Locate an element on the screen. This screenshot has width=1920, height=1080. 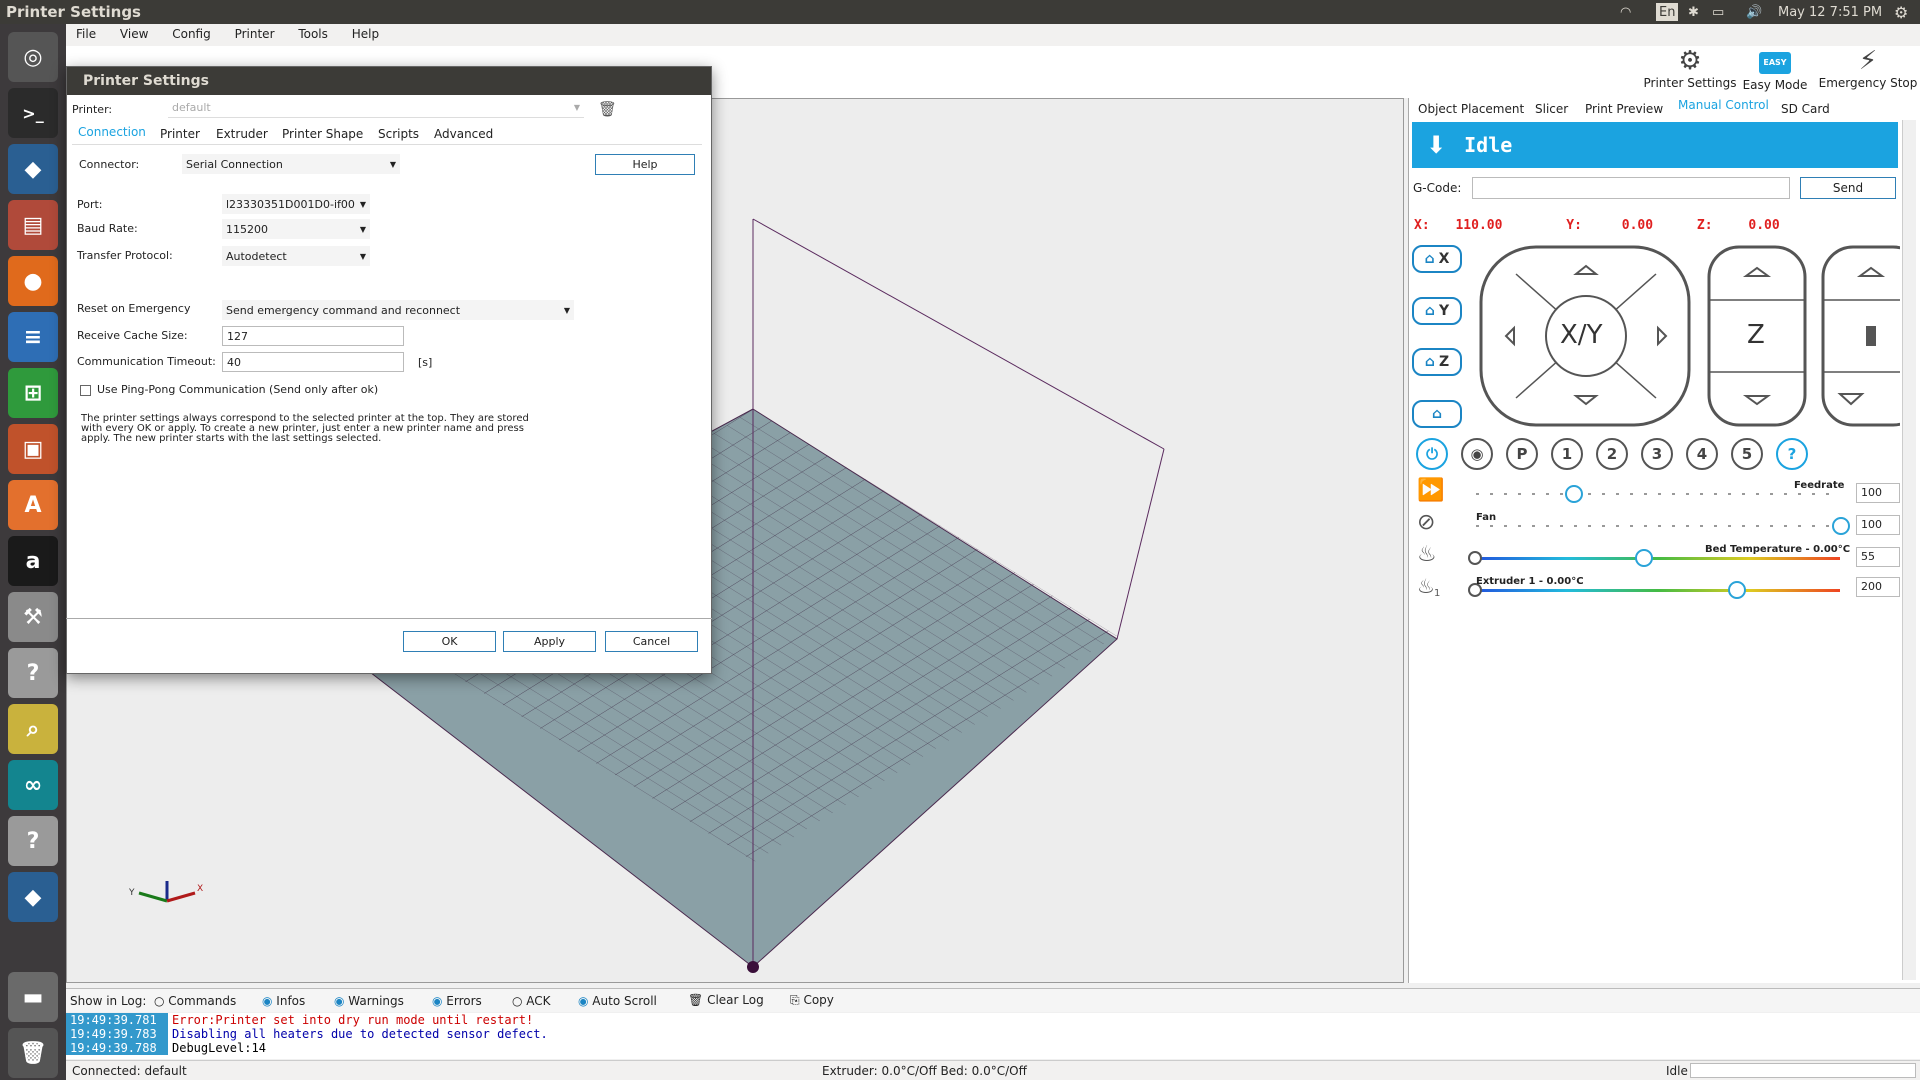
ubuntu-dash-icon: ◎ is located at coordinates (33, 57).